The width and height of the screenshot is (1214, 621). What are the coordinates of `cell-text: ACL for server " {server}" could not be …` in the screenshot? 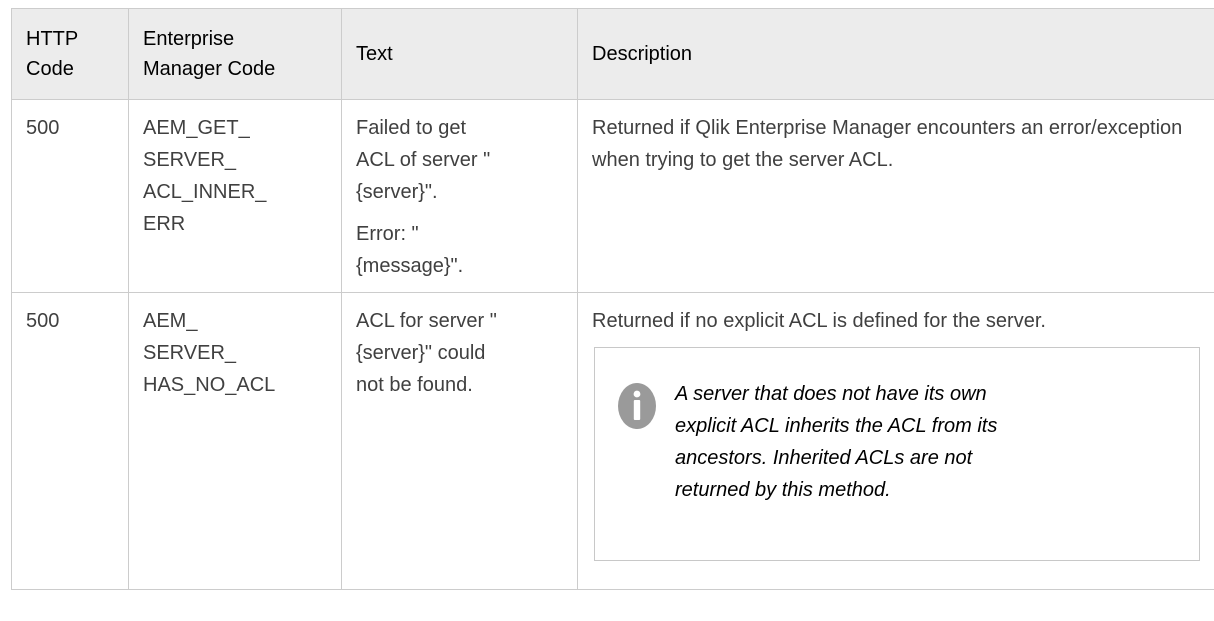 It's located at (459, 441).